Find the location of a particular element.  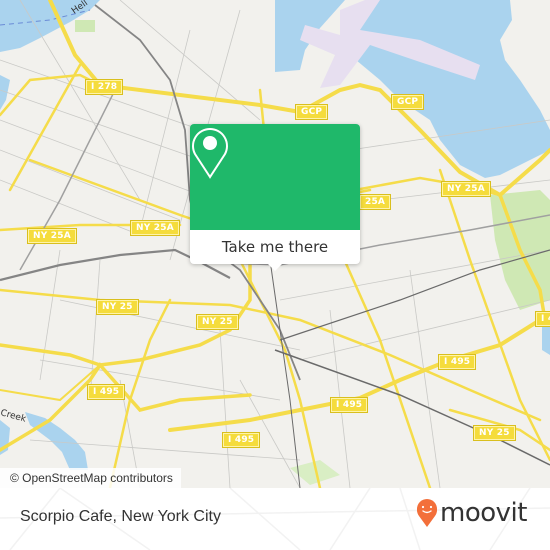

moovit-wordmark: moovit is located at coordinates (483, 513).